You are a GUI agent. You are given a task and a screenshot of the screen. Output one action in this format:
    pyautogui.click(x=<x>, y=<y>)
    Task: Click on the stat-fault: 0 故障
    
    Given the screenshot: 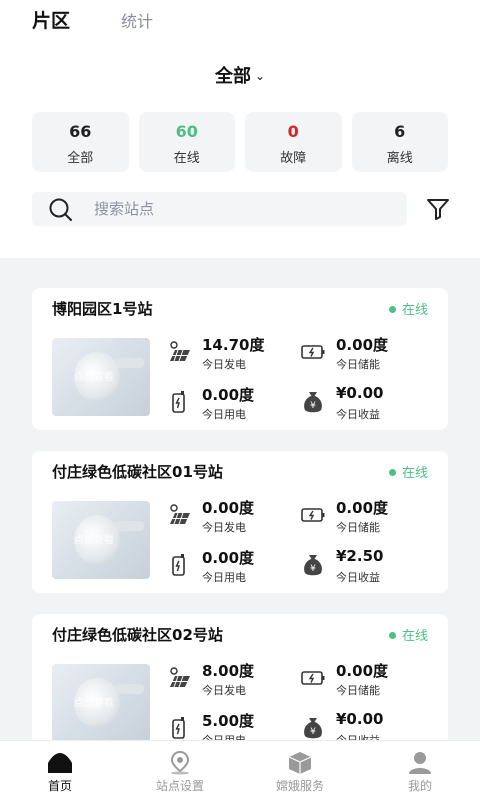 What is the action you would take?
    pyautogui.click(x=293, y=142)
    